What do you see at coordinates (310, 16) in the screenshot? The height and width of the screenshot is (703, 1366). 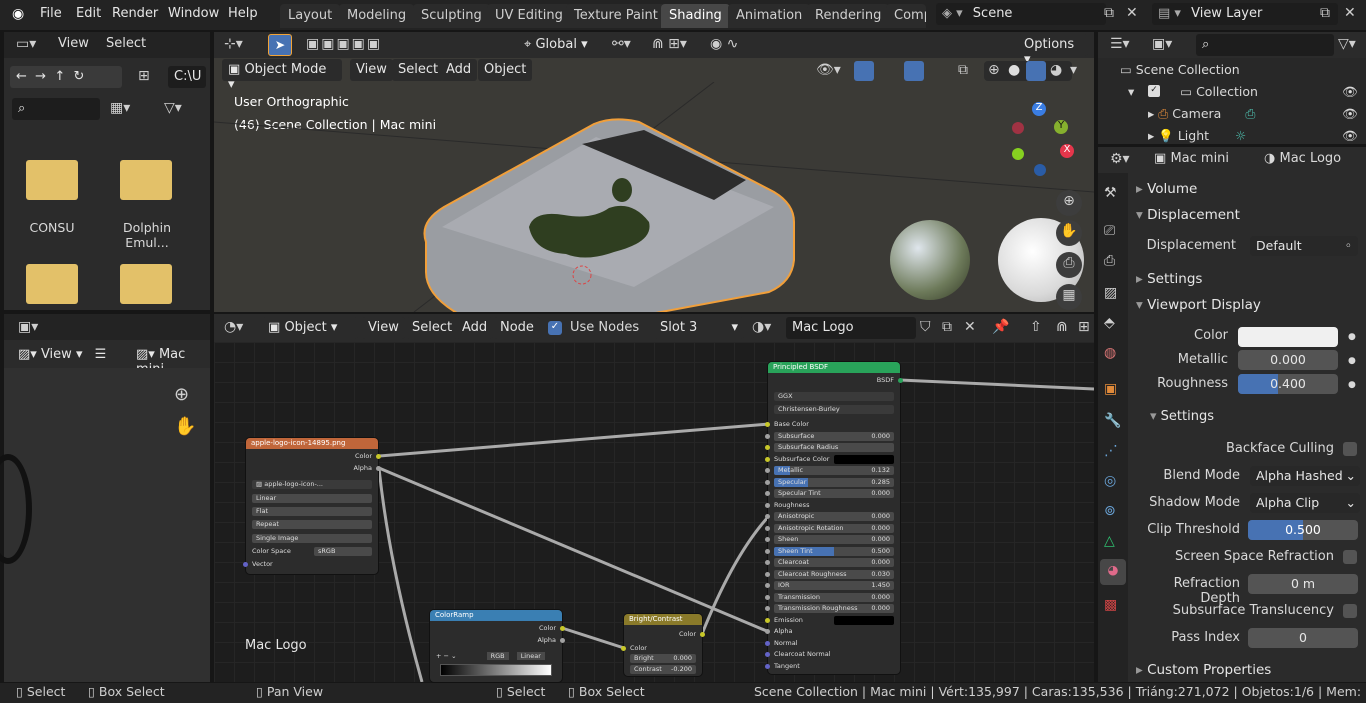 I see `tab-layout: Layout` at bounding box center [310, 16].